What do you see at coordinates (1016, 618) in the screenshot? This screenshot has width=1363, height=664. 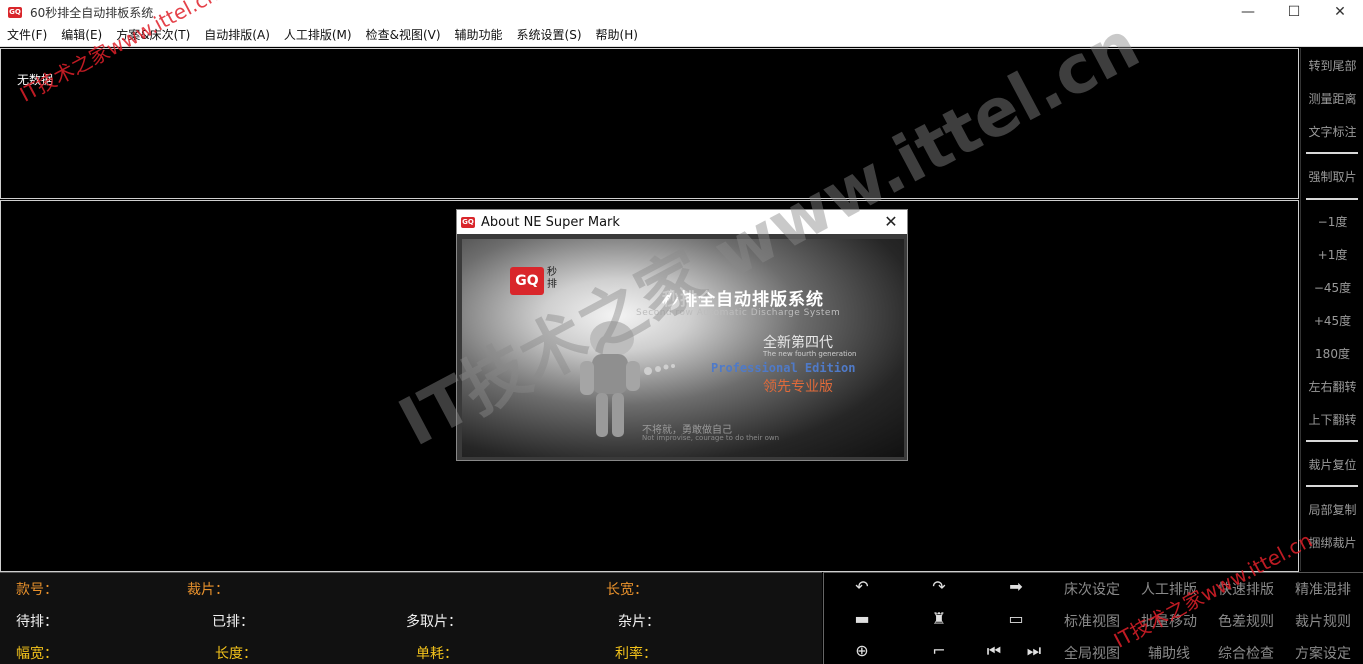 I see `slider-icon: ▭` at bounding box center [1016, 618].